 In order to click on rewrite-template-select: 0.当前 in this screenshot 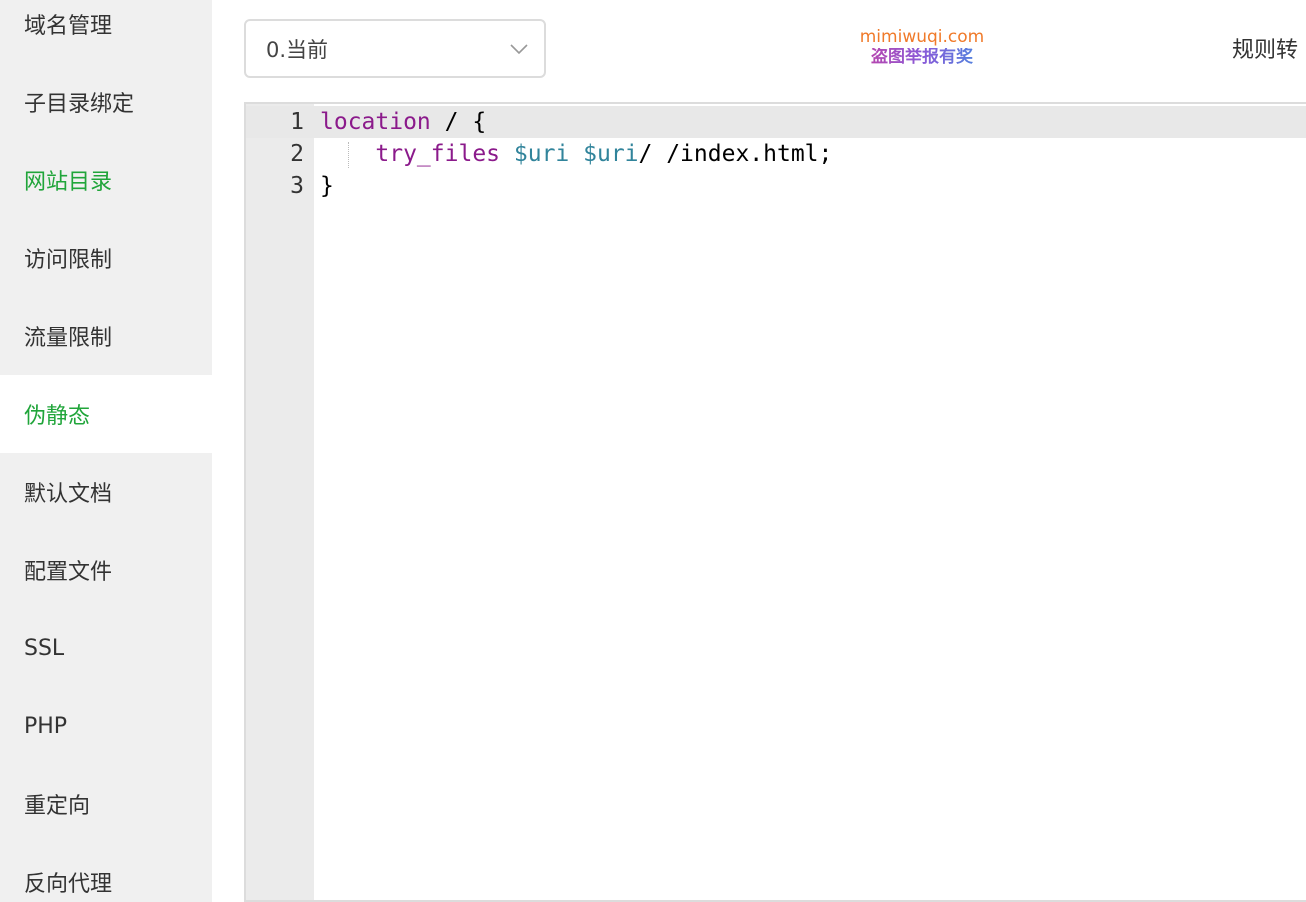, I will do `click(395, 48)`.